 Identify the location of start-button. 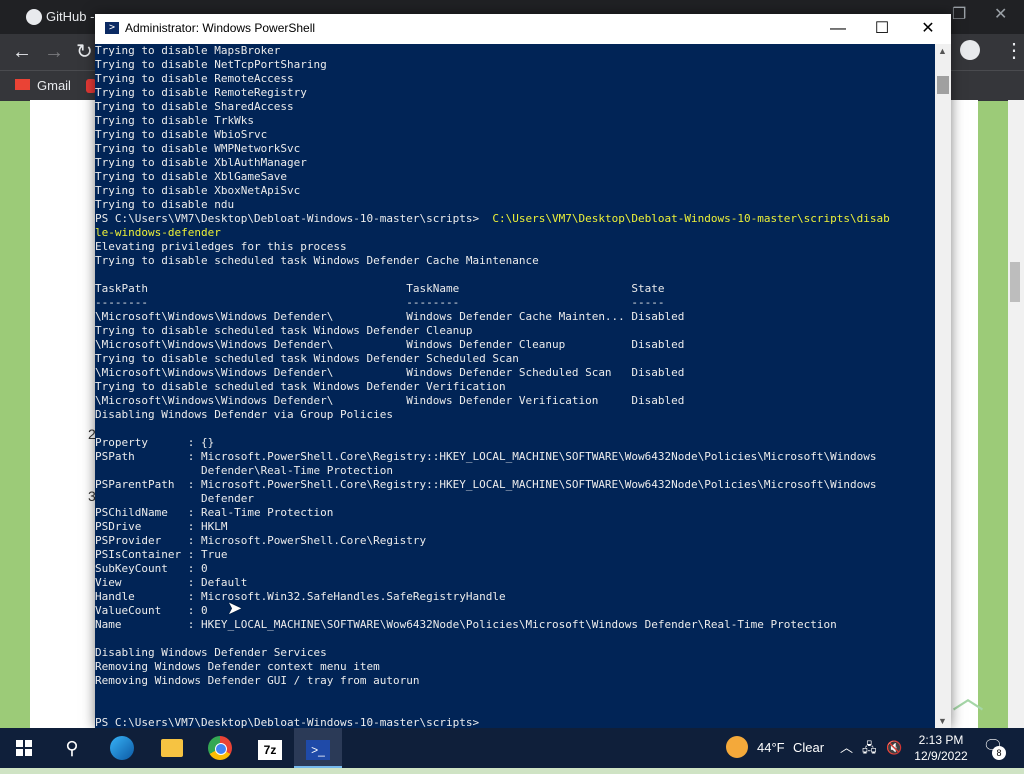
(24, 748).